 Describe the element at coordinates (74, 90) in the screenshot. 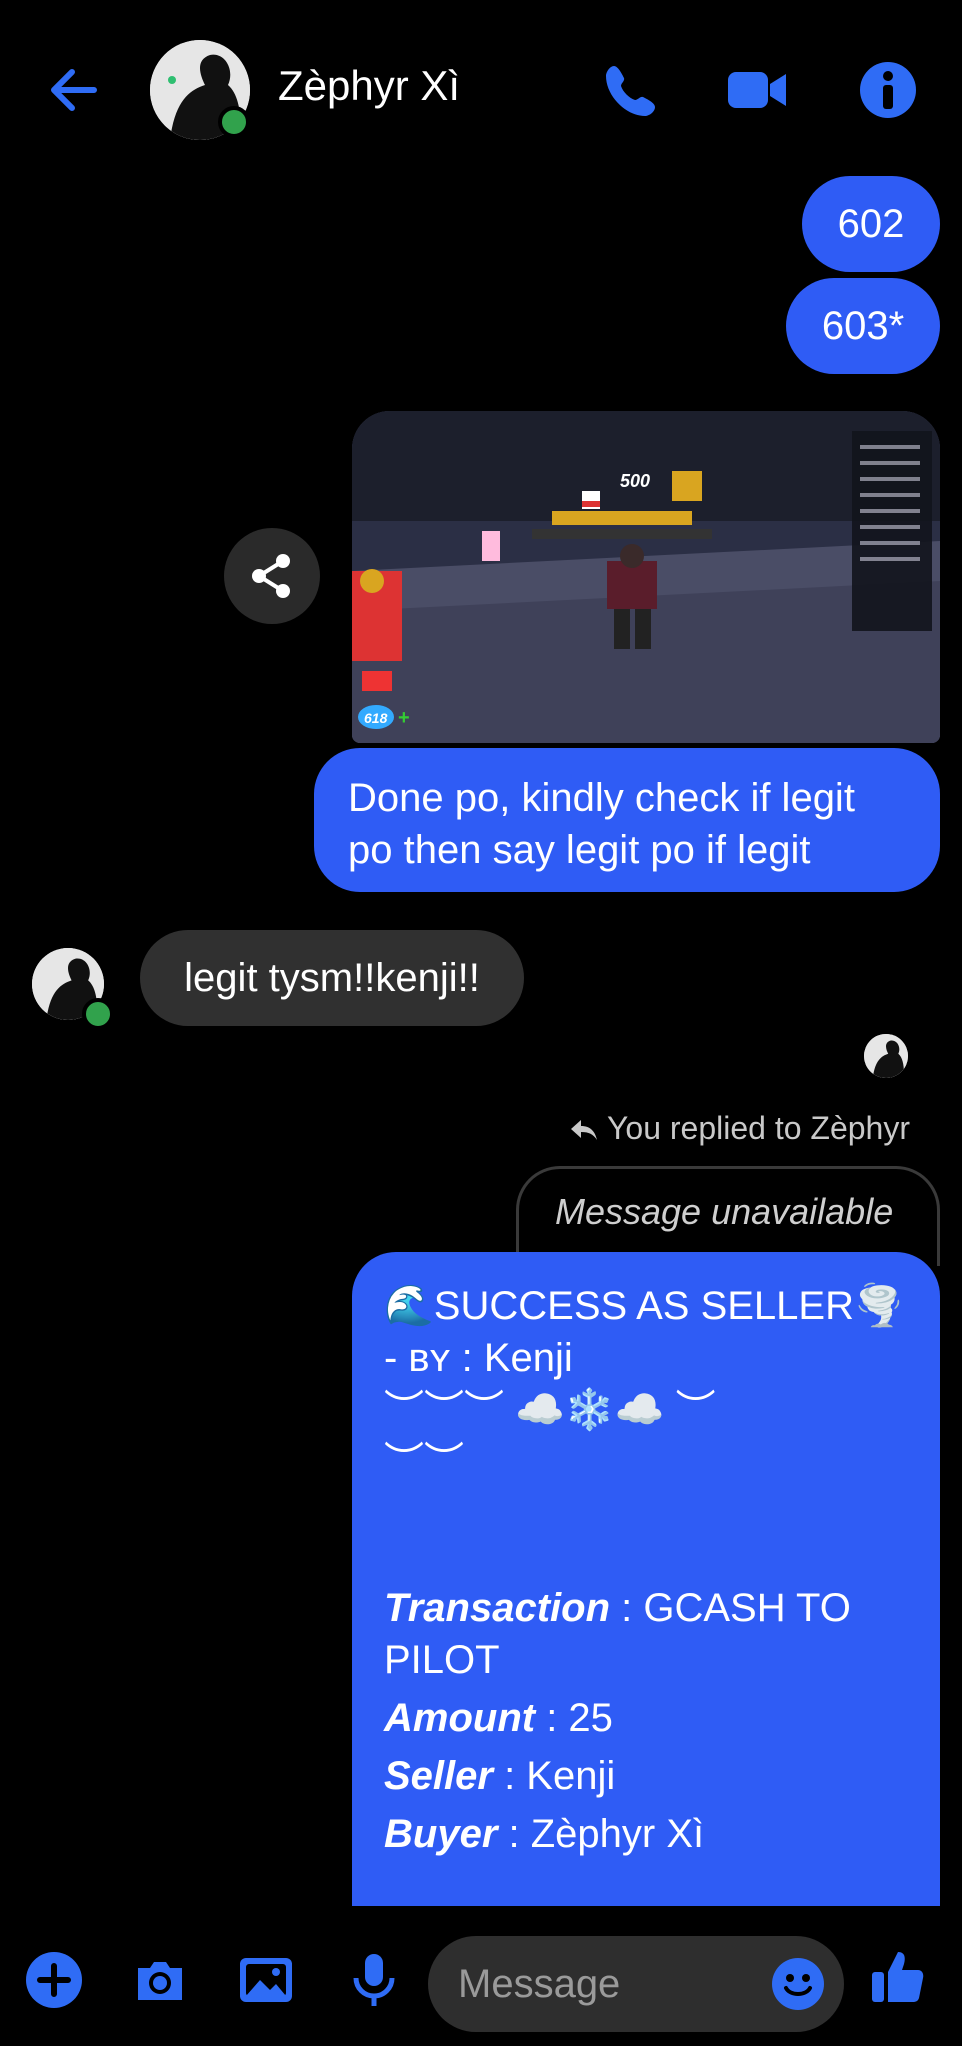

I see `back-arrow-icon` at that location.